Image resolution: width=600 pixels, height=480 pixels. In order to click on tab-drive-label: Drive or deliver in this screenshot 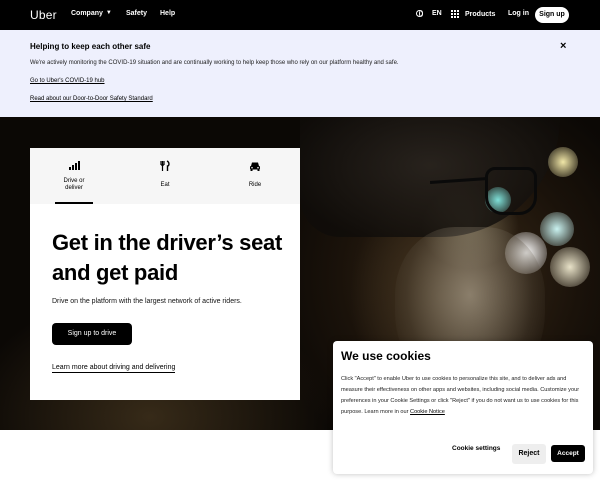, I will do `click(74, 184)`.